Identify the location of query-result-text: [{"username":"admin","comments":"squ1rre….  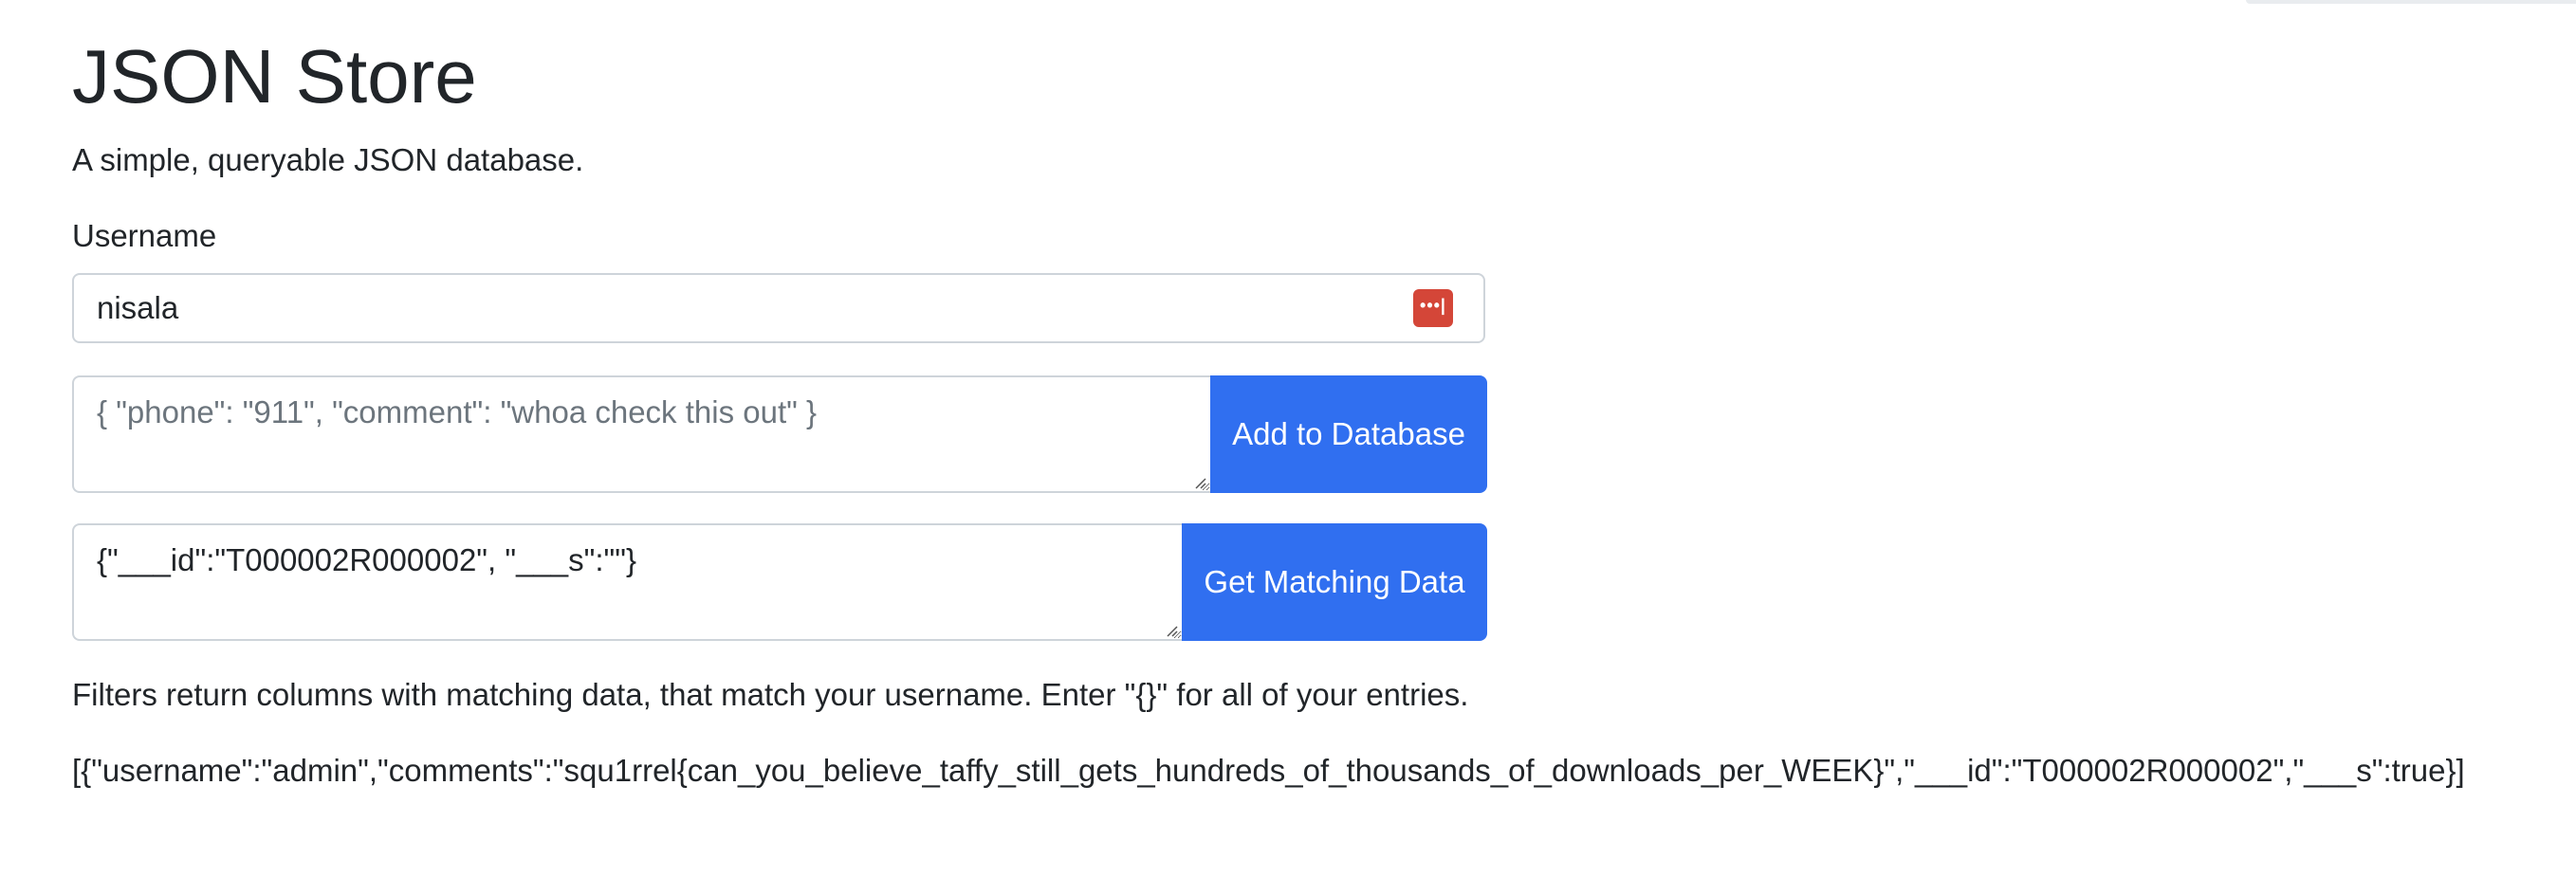
(1268, 770).